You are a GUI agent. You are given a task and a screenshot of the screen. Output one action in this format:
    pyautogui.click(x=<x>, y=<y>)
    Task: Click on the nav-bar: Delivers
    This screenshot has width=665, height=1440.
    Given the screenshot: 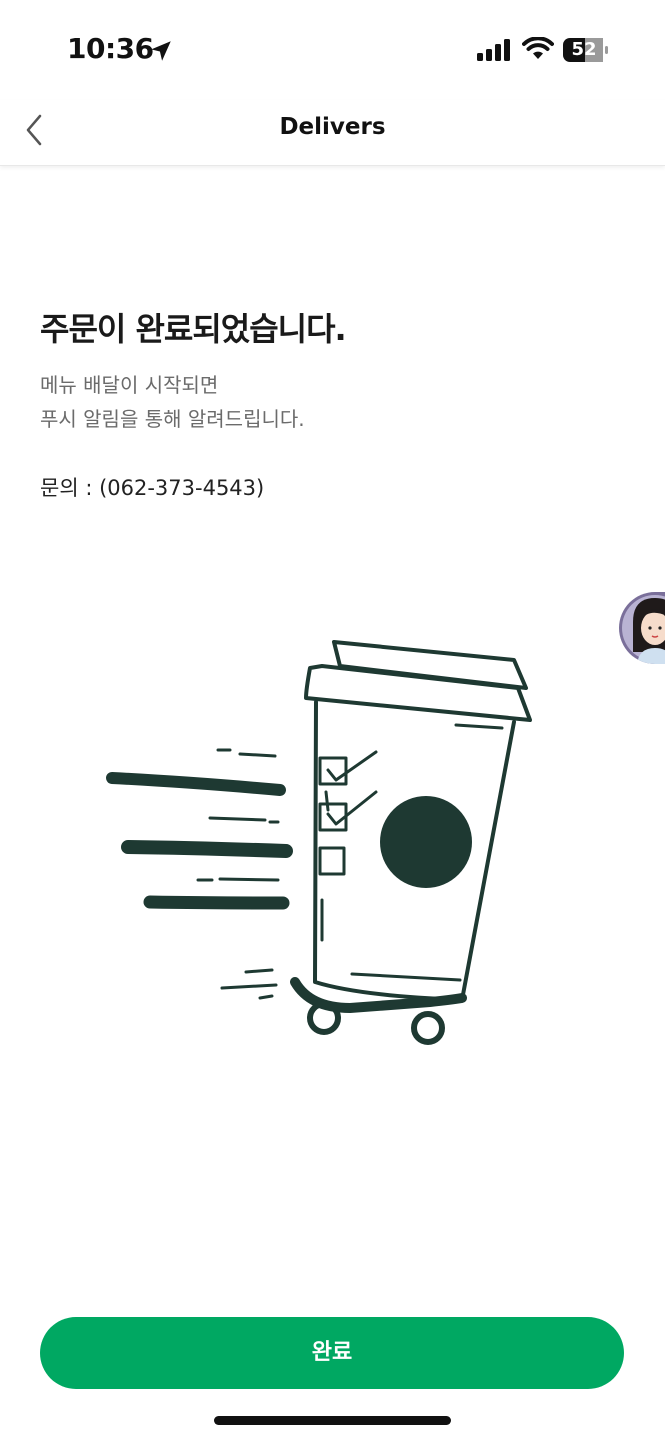 What is the action you would take?
    pyautogui.click(x=332, y=133)
    